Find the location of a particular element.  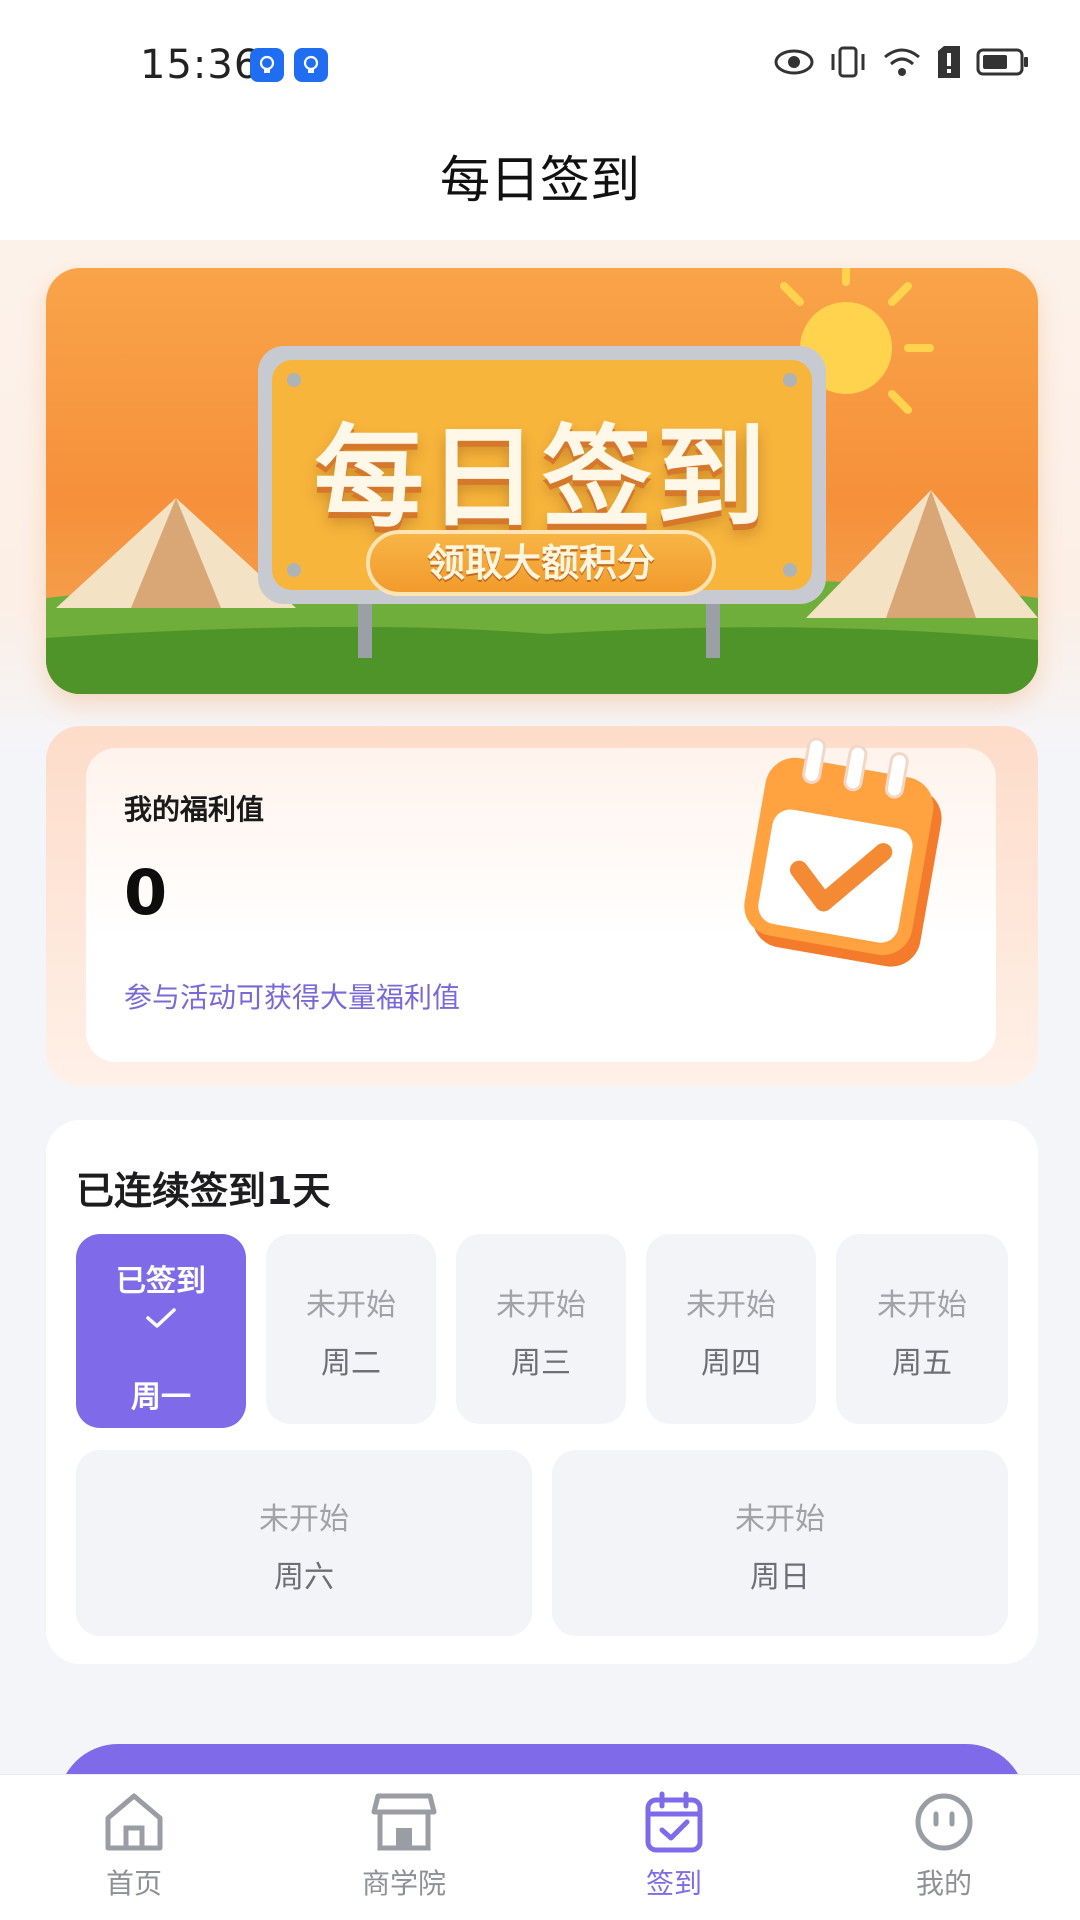

day-weekday: 周三 is located at coordinates (541, 1363).